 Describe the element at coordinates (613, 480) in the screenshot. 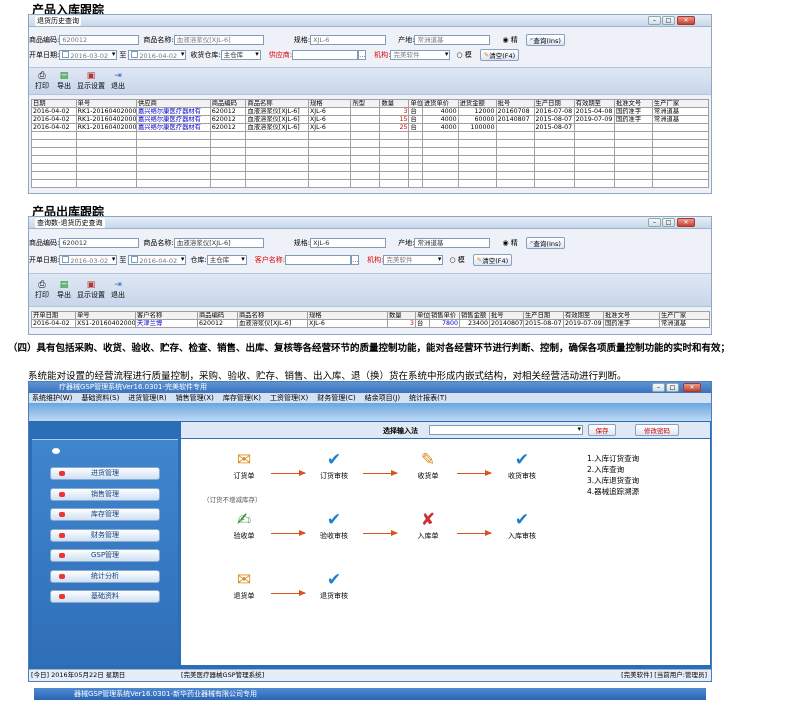

I see `link-inbound-return-query: 3.入库退货查询` at that location.